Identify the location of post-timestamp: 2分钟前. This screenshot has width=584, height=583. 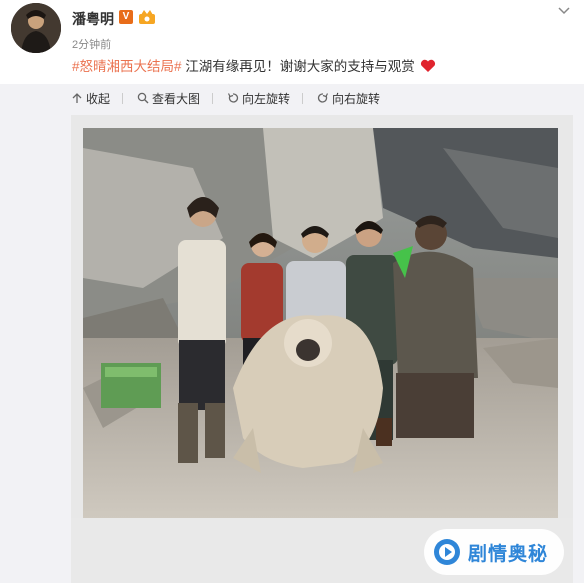
(91, 44).